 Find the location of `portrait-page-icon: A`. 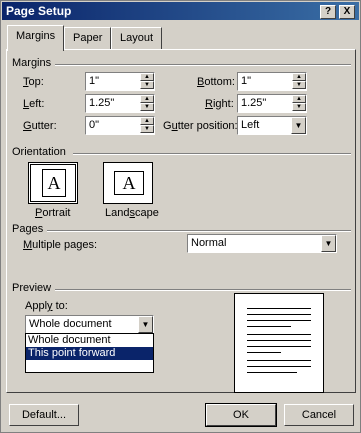

portrait-page-icon: A is located at coordinates (54, 183).